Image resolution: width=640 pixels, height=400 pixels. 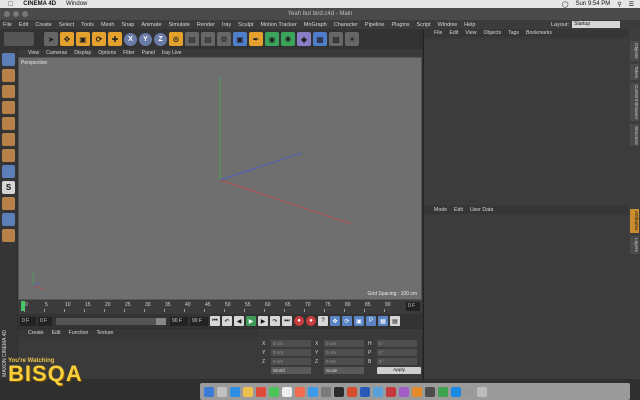 What do you see at coordinates (51, 39) in the screenshot?
I see `live-selection-icon: ➤` at bounding box center [51, 39].